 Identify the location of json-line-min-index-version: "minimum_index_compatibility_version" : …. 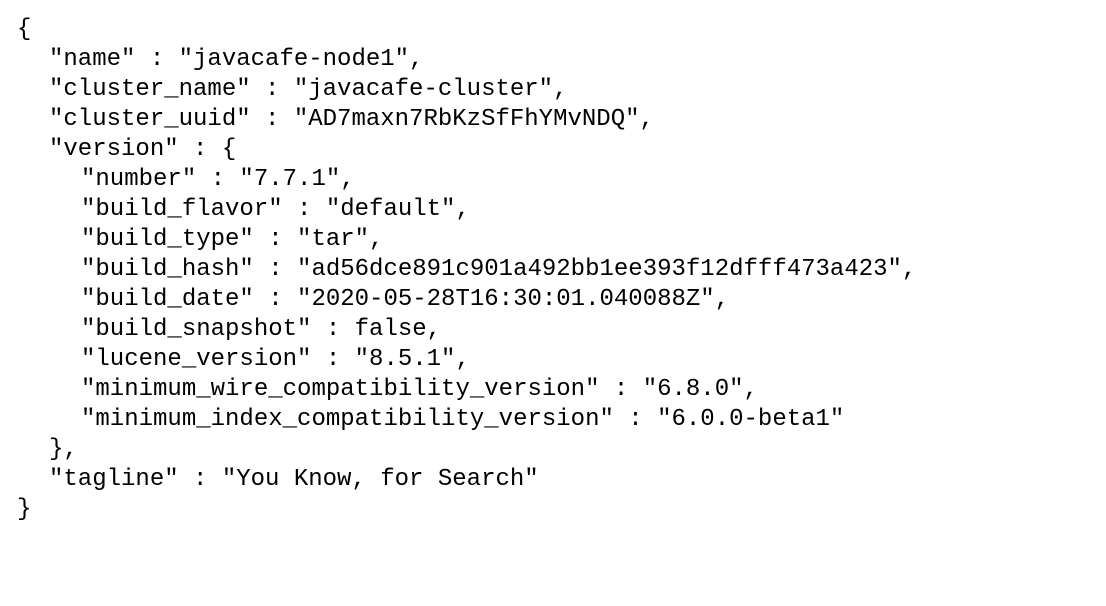
(463, 419).